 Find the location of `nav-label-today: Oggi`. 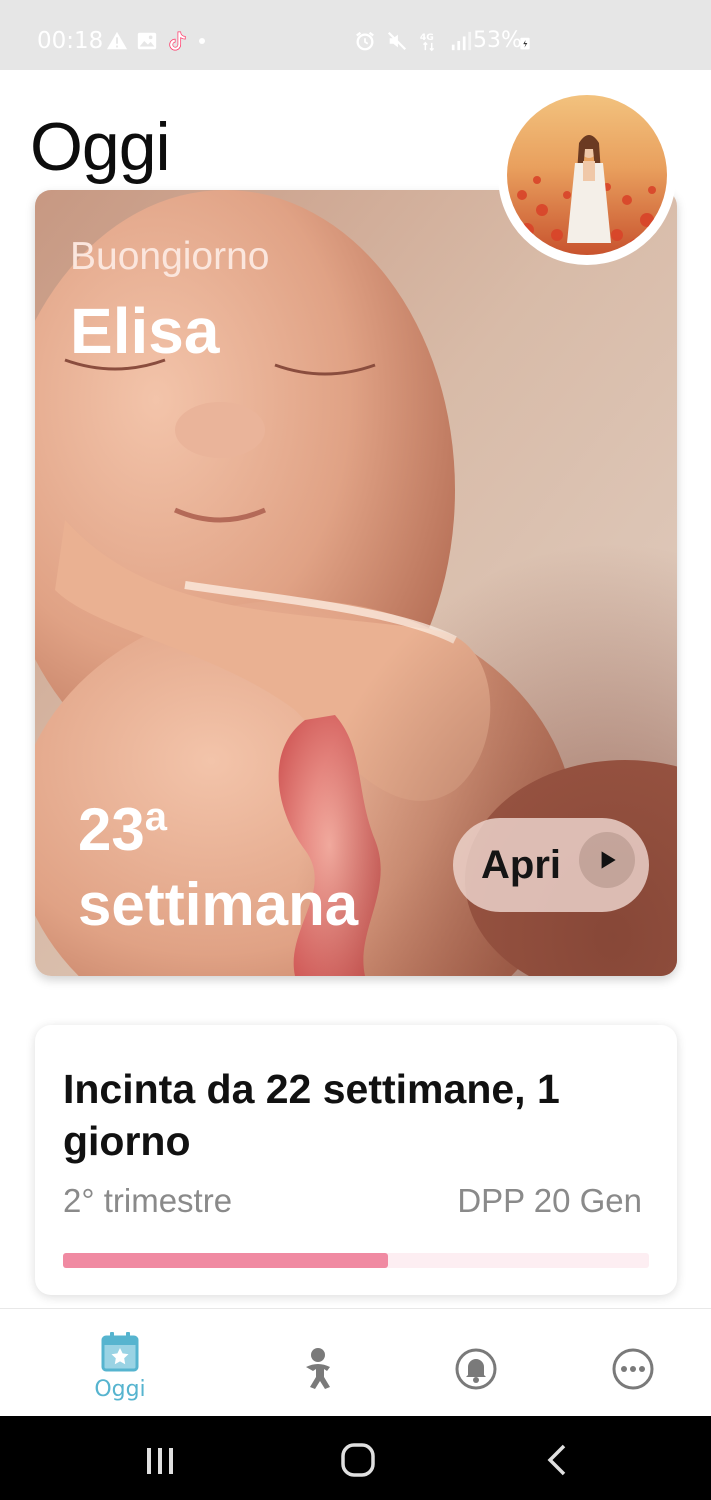

nav-label-today: Oggi is located at coordinates (120, 1389).